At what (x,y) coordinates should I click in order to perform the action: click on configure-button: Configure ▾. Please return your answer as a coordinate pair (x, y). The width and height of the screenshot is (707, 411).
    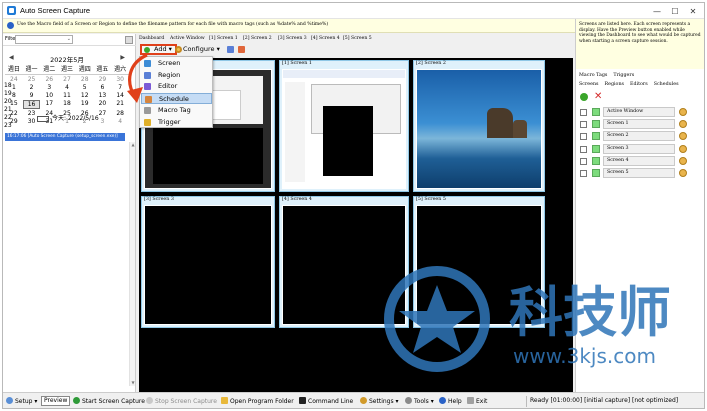
    Looking at the image, I should click on (198, 50).